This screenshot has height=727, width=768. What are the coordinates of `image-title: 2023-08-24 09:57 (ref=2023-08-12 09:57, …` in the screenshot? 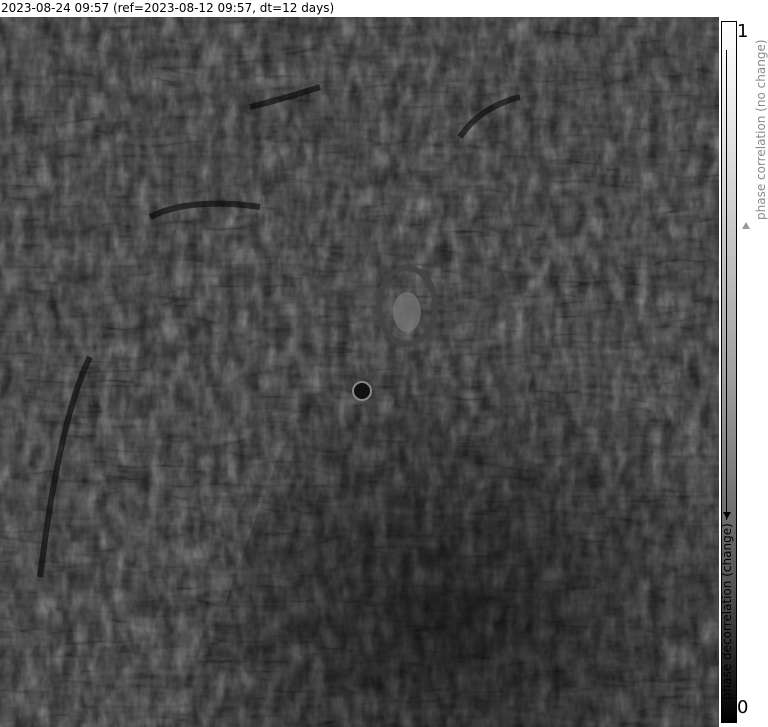 It's located at (168, 8).